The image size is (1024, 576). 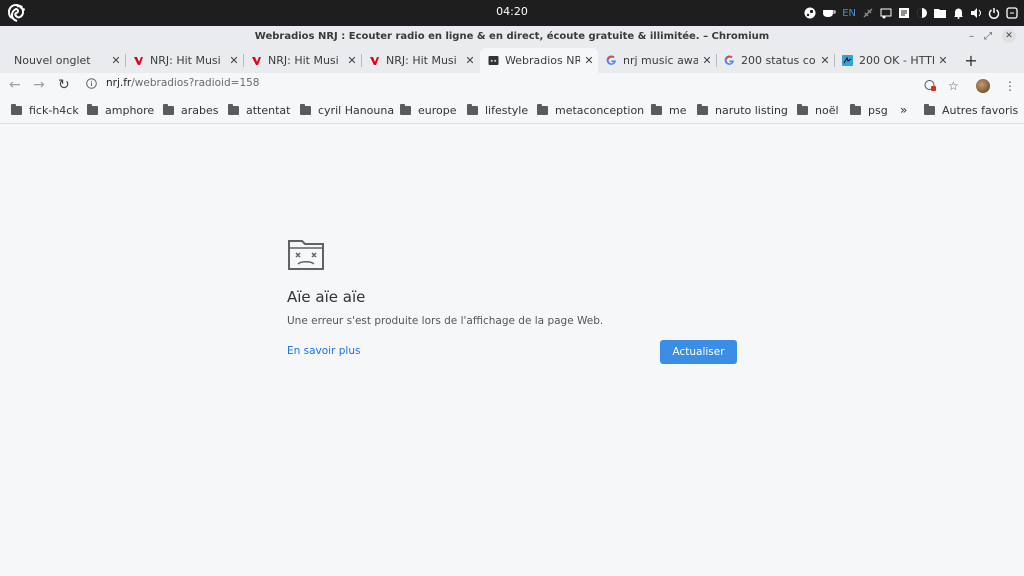 I want to click on screen-capture-icon, so click(x=886, y=13).